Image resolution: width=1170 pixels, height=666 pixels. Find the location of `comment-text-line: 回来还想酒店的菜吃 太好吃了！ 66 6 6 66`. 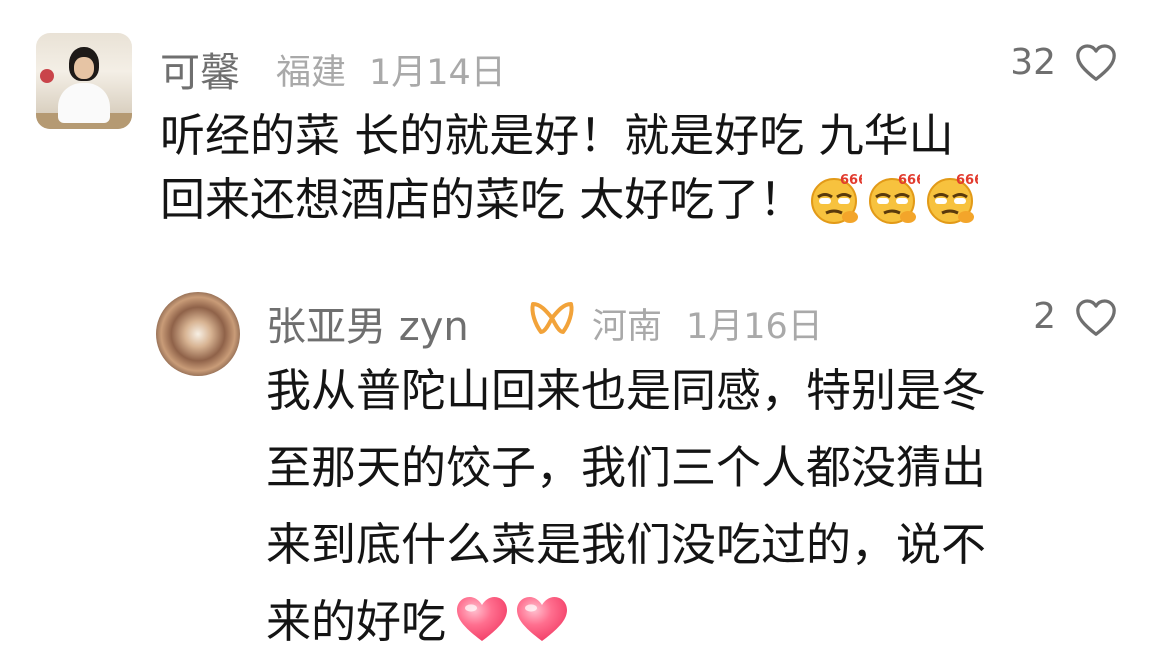

comment-text-line: 回来还想酒店的菜吃 太好吃了！ 66 6 6 66 is located at coordinates (640, 200).